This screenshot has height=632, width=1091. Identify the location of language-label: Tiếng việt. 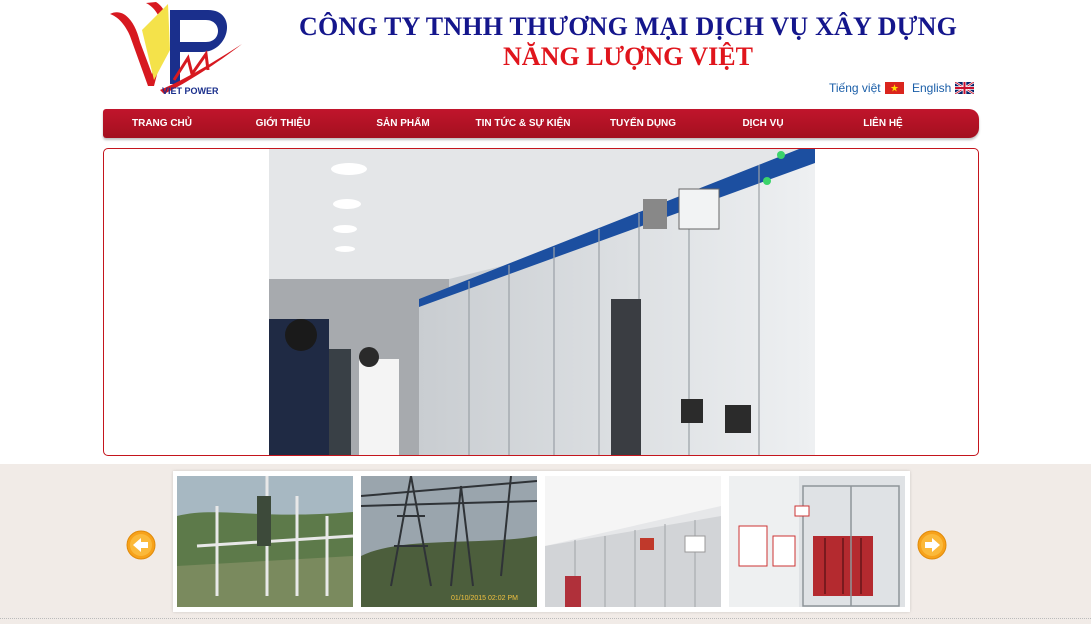
(855, 88).